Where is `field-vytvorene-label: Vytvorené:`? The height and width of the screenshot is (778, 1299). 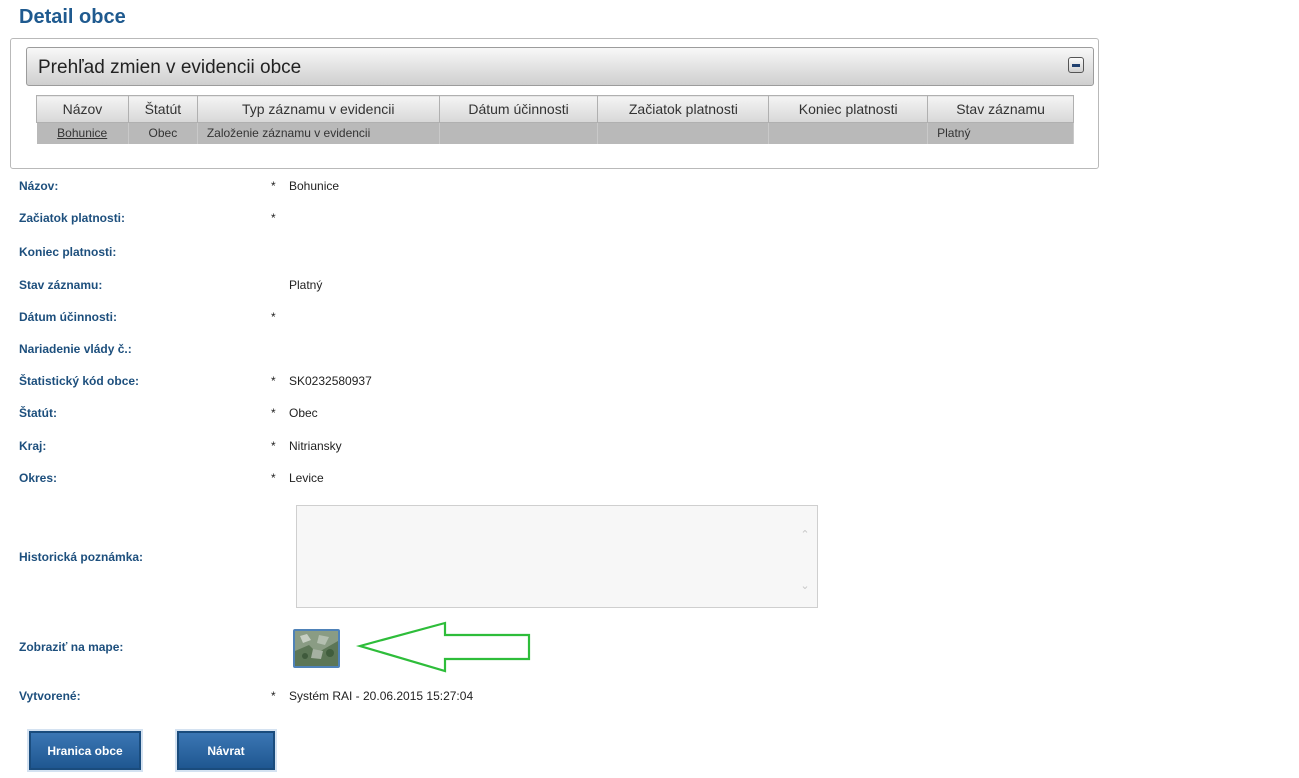
field-vytvorene-label: Vytvorené: is located at coordinates (50, 696).